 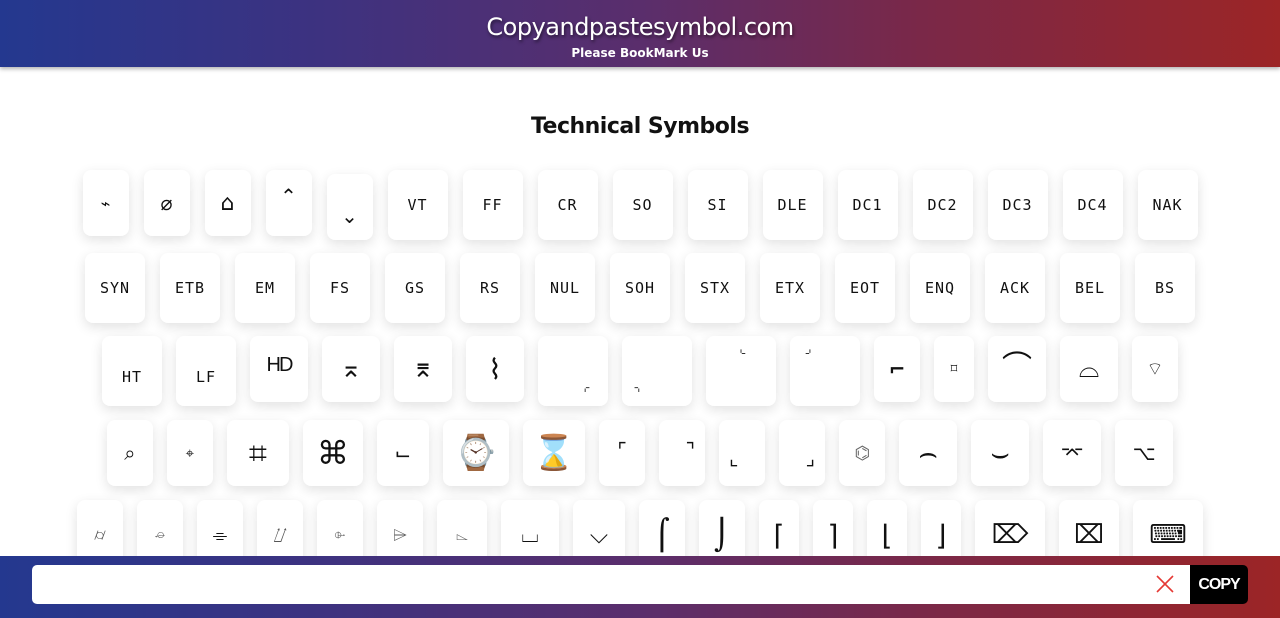 What do you see at coordinates (573, 371) in the screenshot?
I see `symbol-key: ⌌` at bounding box center [573, 371].